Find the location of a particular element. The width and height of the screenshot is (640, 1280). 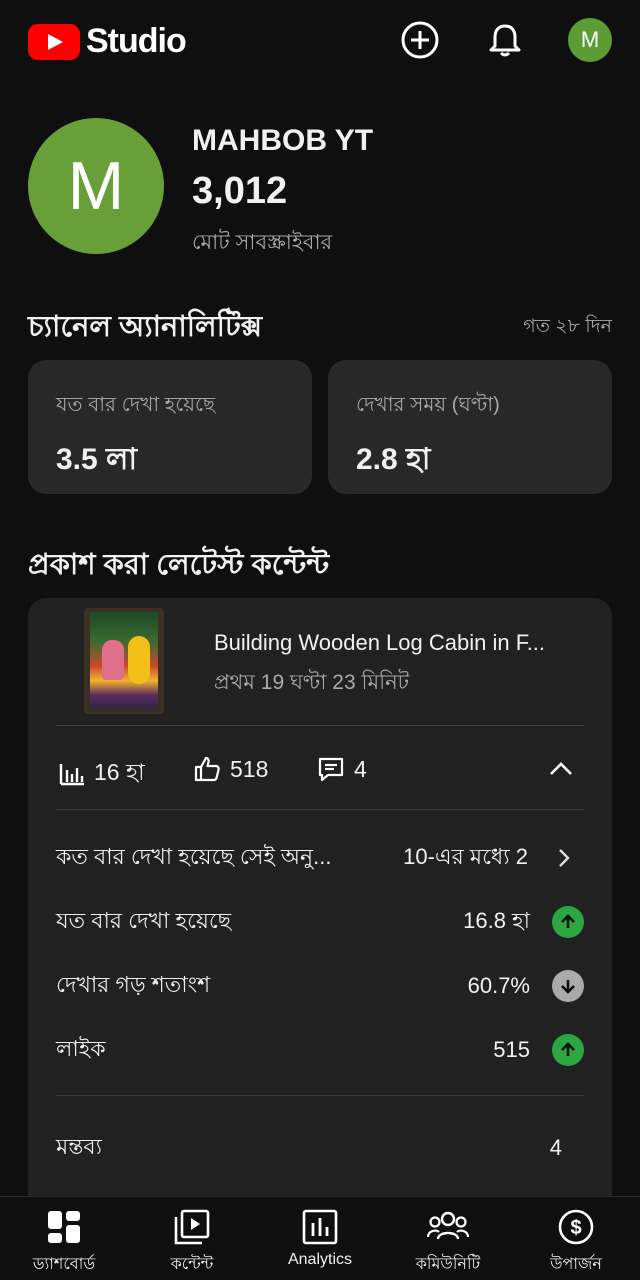

video-thumbnail is located at coordinates (124, 661).